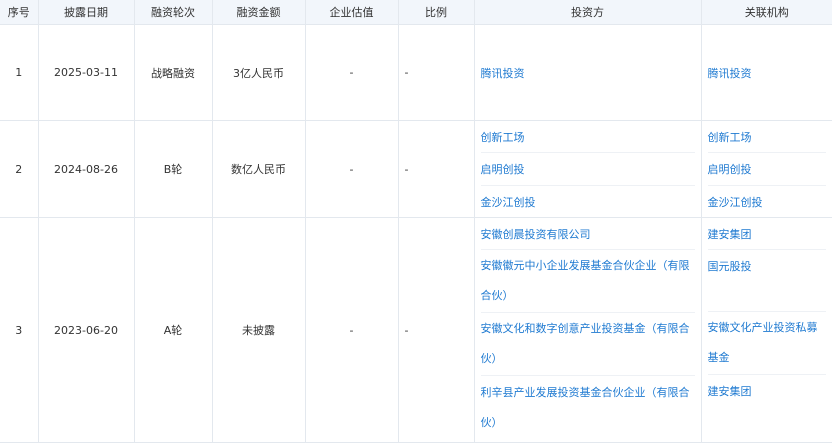  I want to click on header-valuation: 企业估值, so click(352, 12).